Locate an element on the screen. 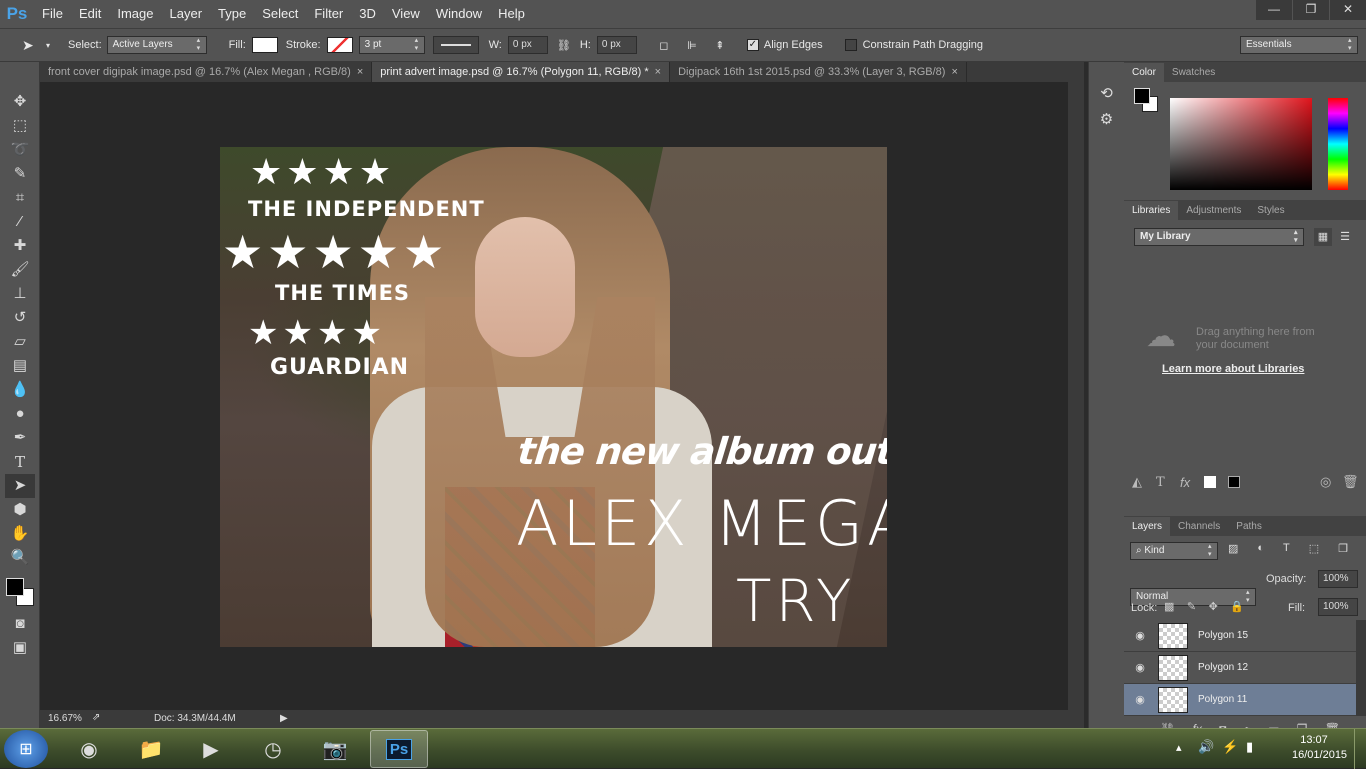 This screenshot has width=1366, height=769. link-icon: ⛓ is located at coordinates (564, 45).